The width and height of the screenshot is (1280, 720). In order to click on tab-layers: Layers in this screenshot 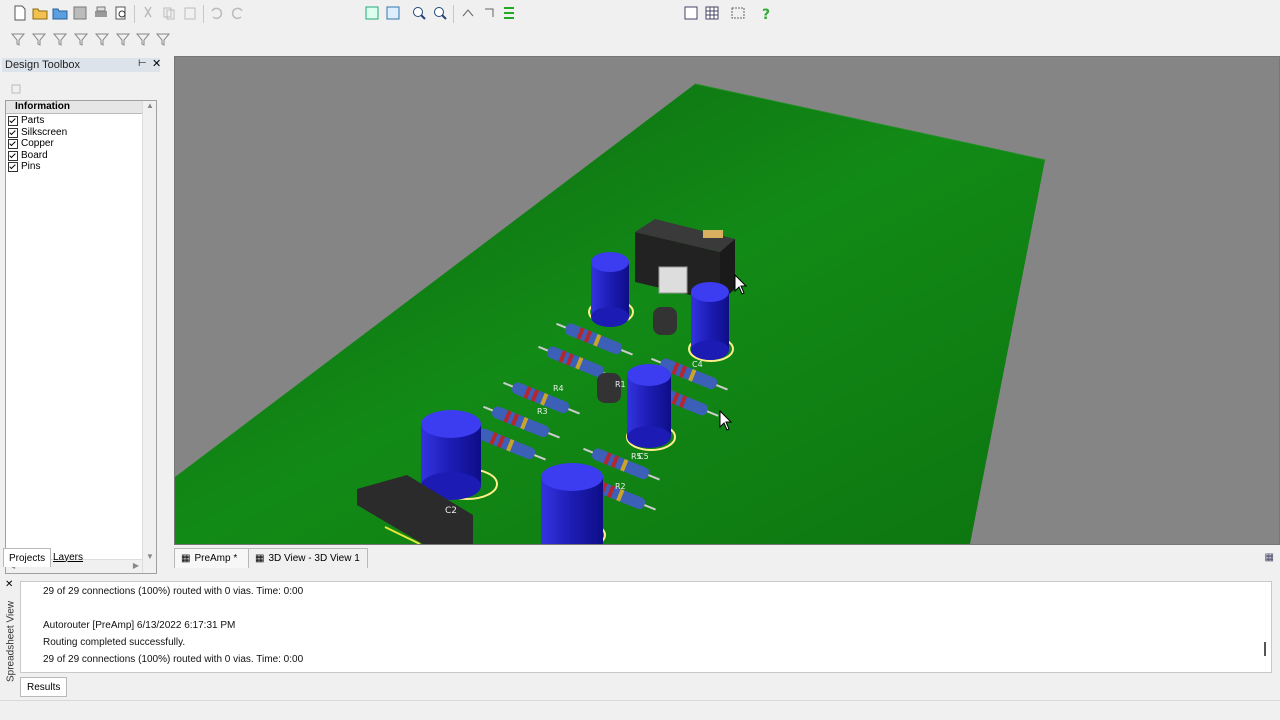, I will do `click(68, 557)`.